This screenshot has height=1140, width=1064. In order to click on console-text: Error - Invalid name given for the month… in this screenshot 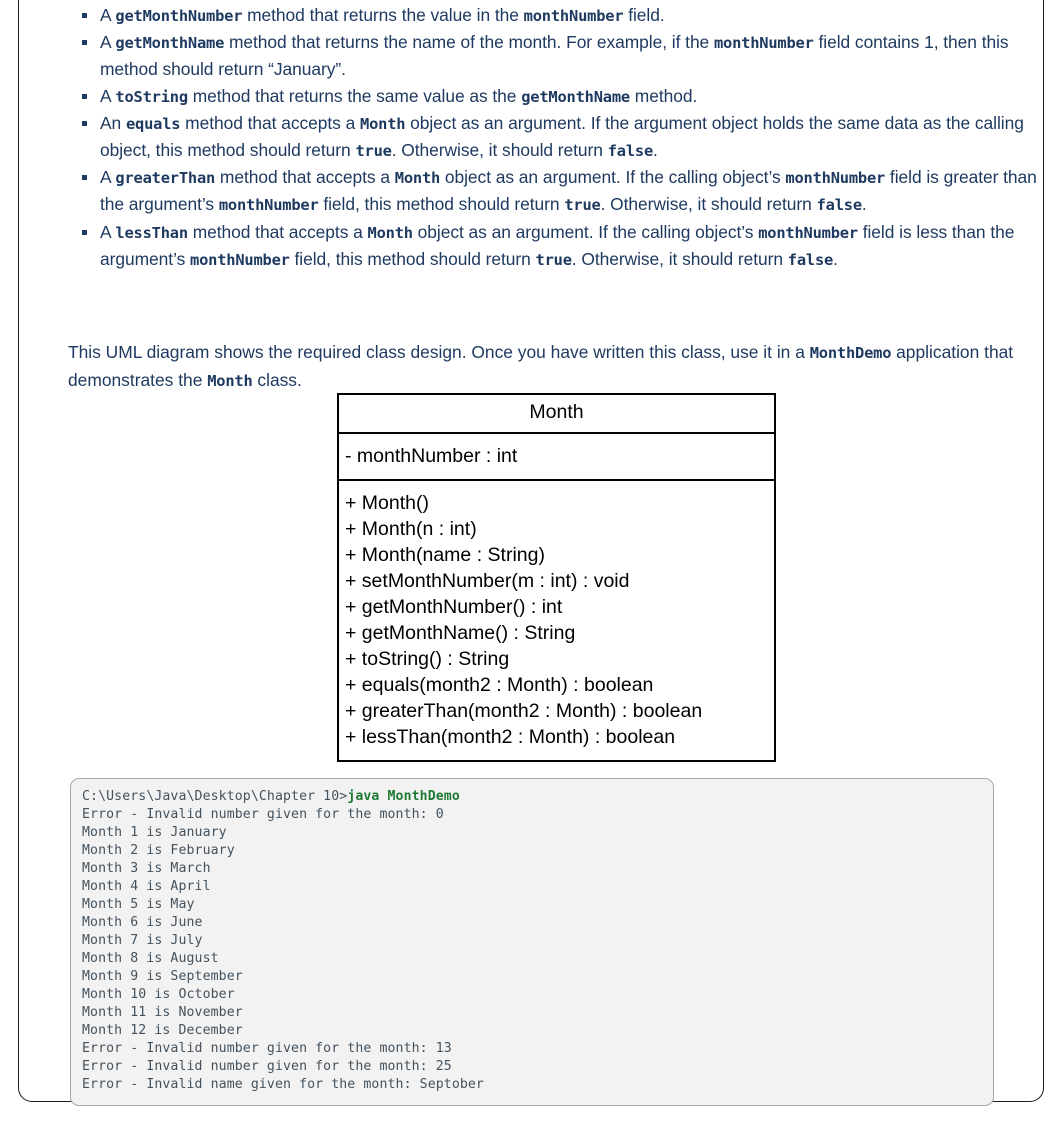, I will do `click(283, 1084)`.